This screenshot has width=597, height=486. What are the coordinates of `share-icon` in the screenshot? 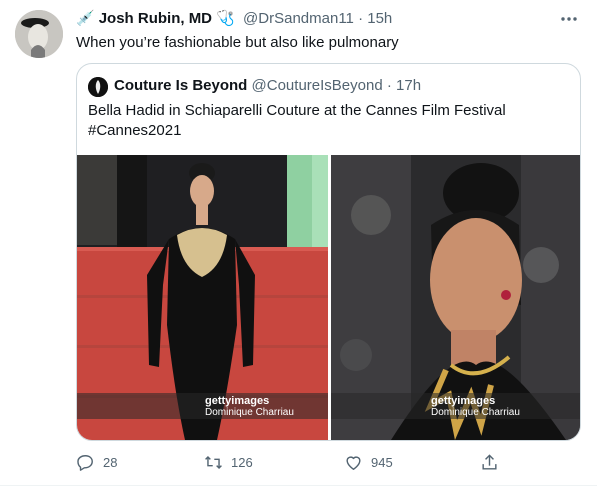 It's located at (489, 462).